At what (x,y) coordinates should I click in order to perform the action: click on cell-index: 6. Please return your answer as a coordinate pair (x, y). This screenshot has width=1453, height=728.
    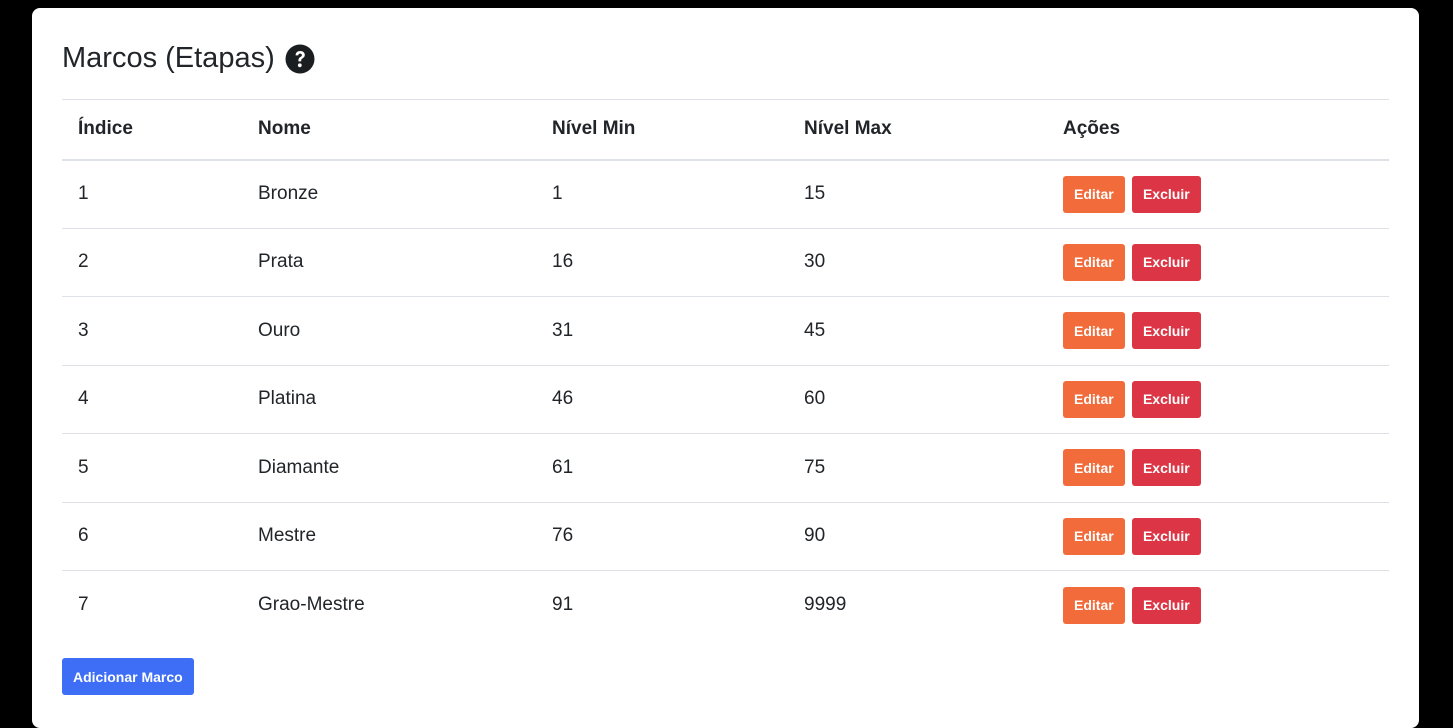
    Looking at the image, I should click on (152, 536).